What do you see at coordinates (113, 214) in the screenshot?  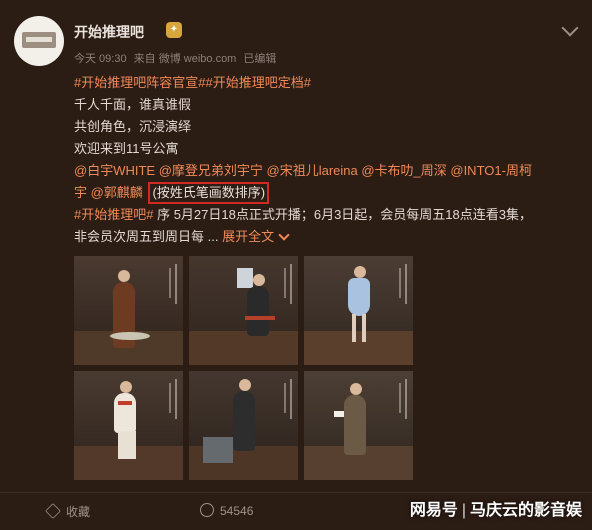 I see `hashtag-start: #开始推理吧#` at bounding box center [113, 214].